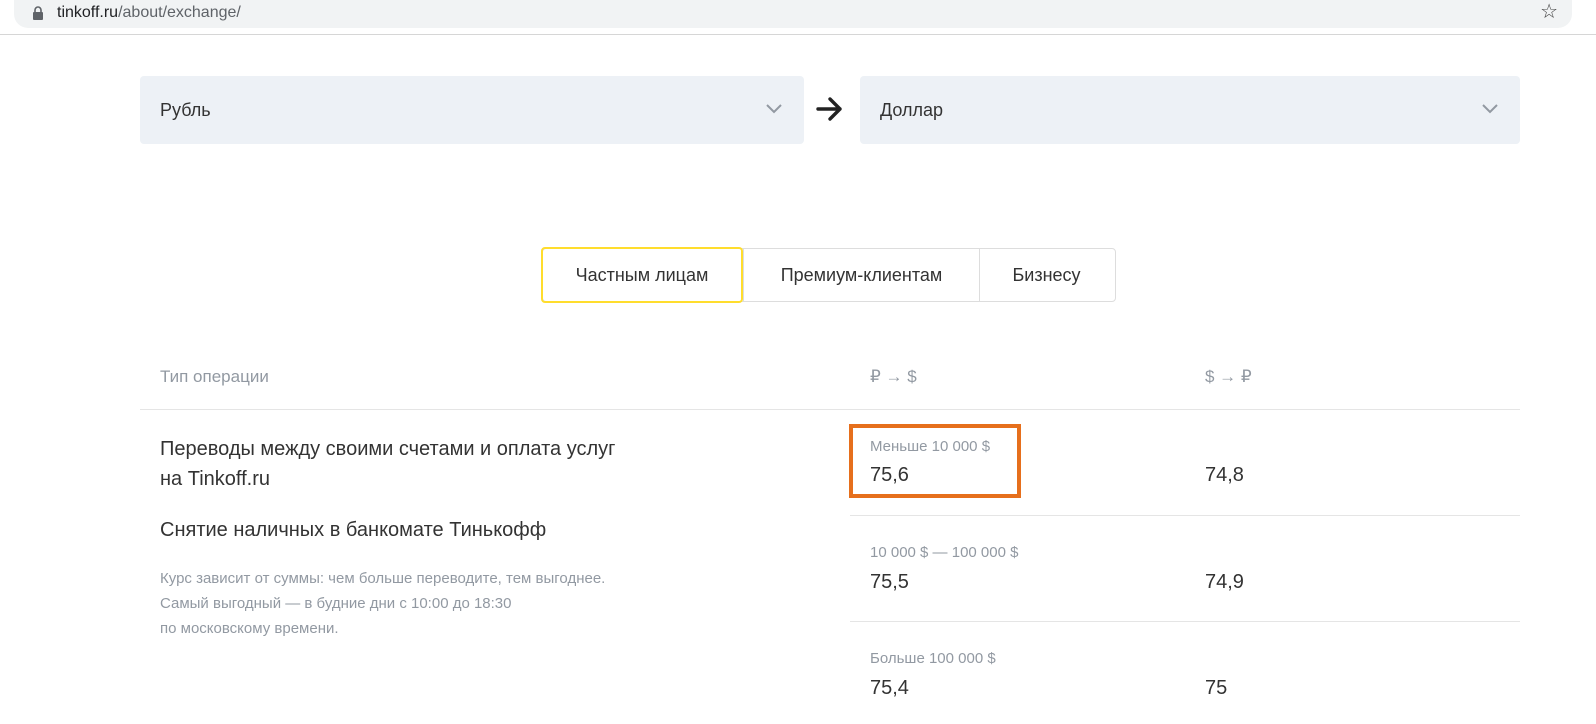 The height and width of the screenshot is (724, 1596). Describe the element at coordinates (1224, 582) in the screenshot. I see `rate-sell: 74,9` at that location.